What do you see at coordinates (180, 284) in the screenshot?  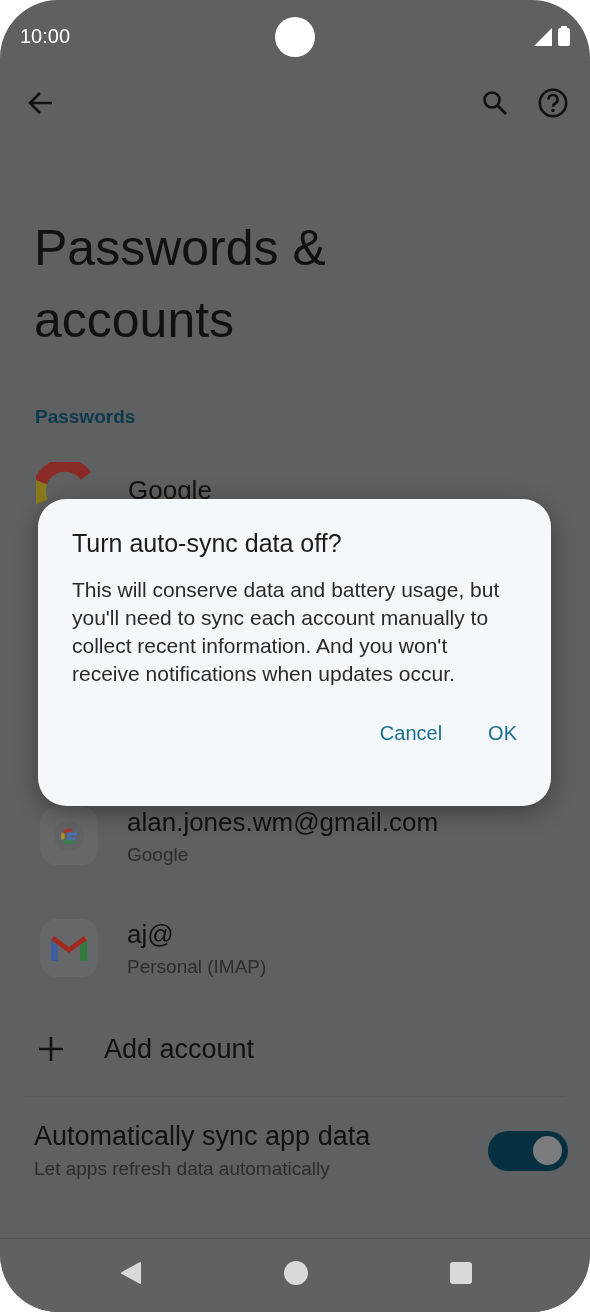 I see `page-title: Passwords & accounts` at bounding box center [180, 284].